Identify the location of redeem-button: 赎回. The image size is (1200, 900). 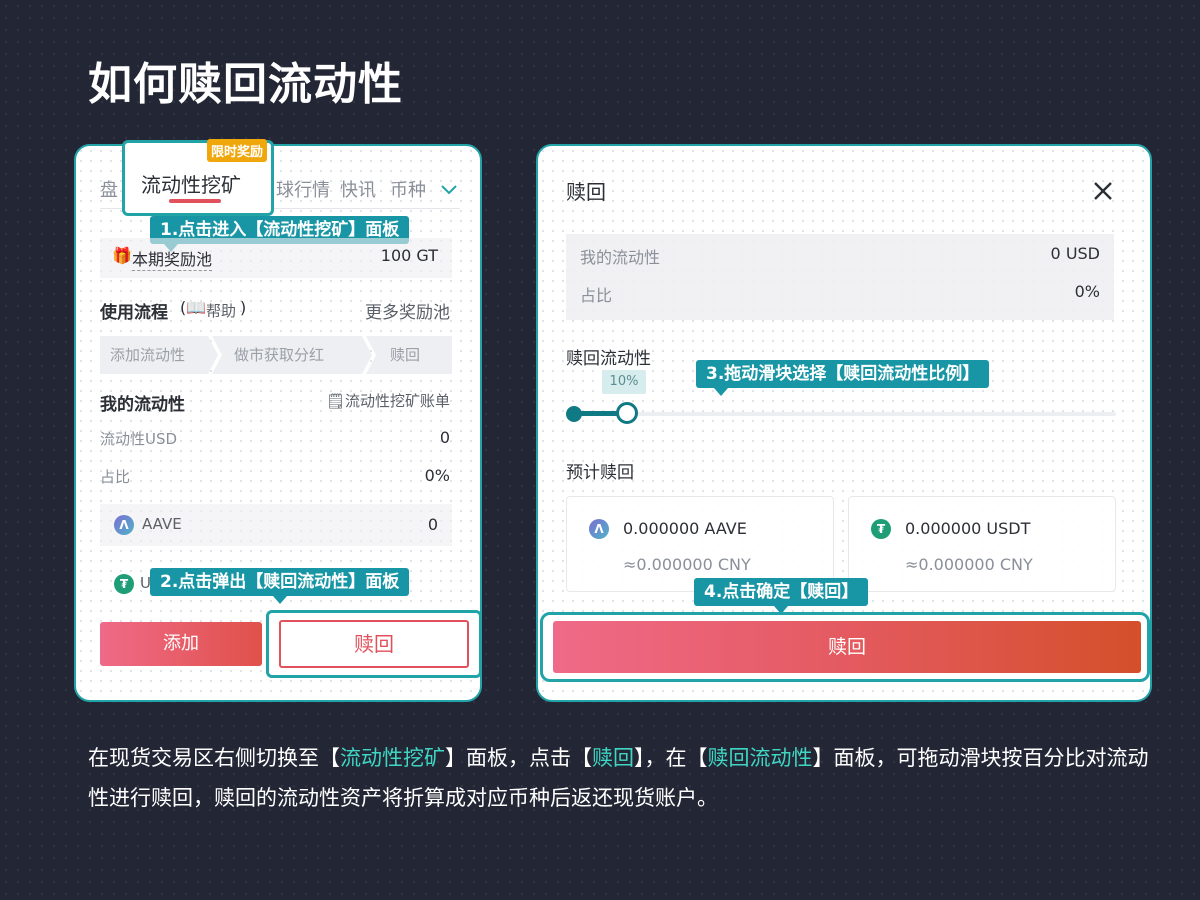
(374, 644).